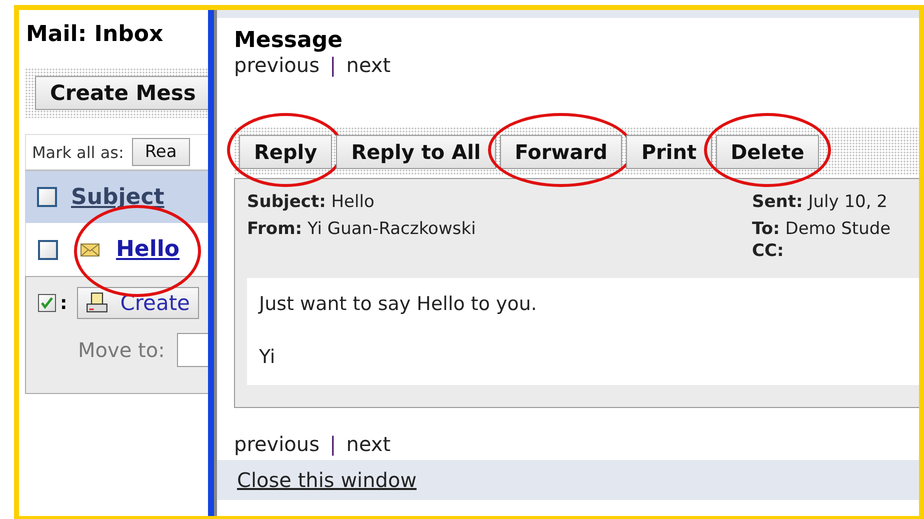 This screenshot has width=924, height=519. I want to click on header-field: Sent: July 10, 2, so click(835, 202).